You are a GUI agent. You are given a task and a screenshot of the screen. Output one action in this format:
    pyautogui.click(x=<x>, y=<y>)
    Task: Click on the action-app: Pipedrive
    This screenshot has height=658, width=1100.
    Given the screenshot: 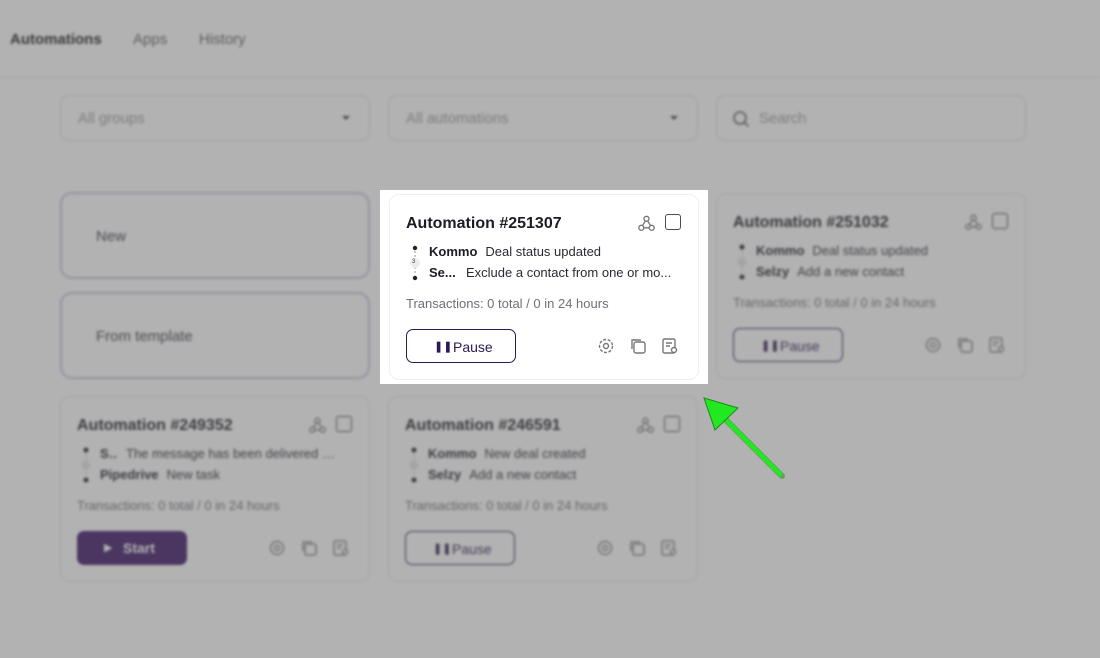 What is the action you would take?
    pyautogui.click(x=129, y=474)
    